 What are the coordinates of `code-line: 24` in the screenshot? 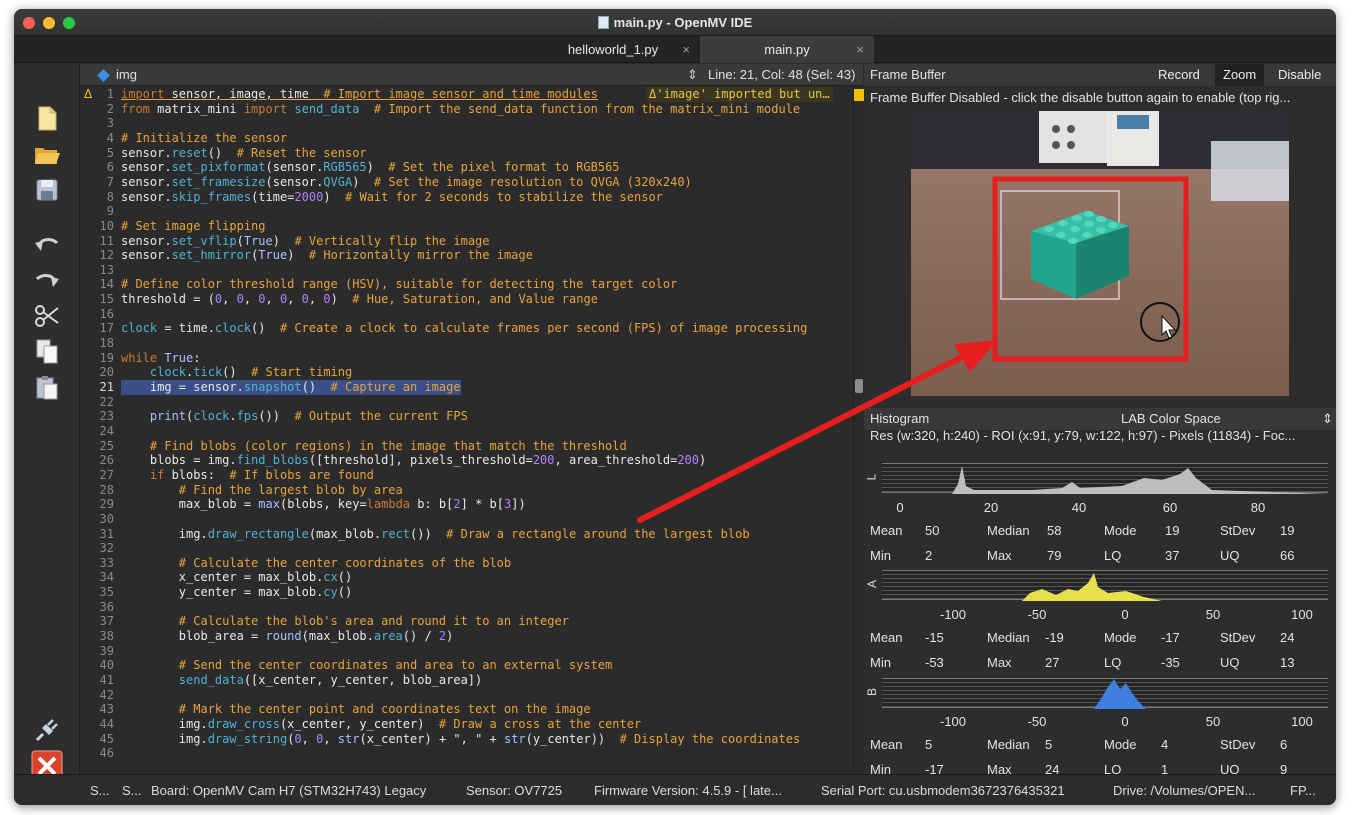 It's located at (466, 431).